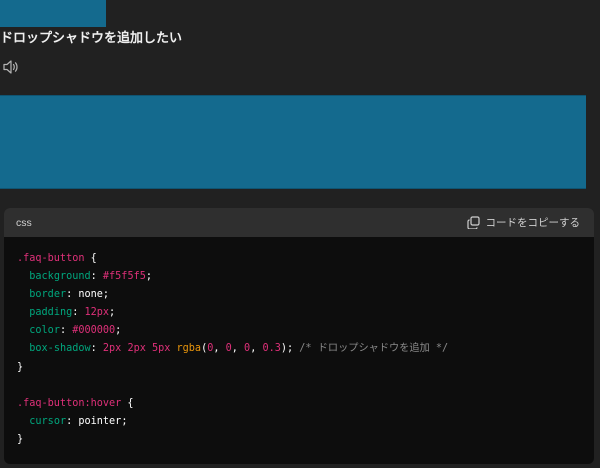 The height and width of the screenshot is (468, 600). What do you see at coordinates (91, 38) in the screenshot?
I see `message-heading: ドロップシャドウを追加したい` at bounding box center [91, 38].